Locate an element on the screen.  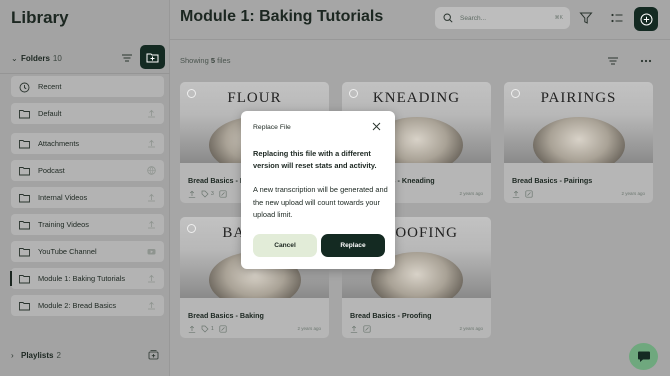
upload-button is located at coordinates (646, 19).